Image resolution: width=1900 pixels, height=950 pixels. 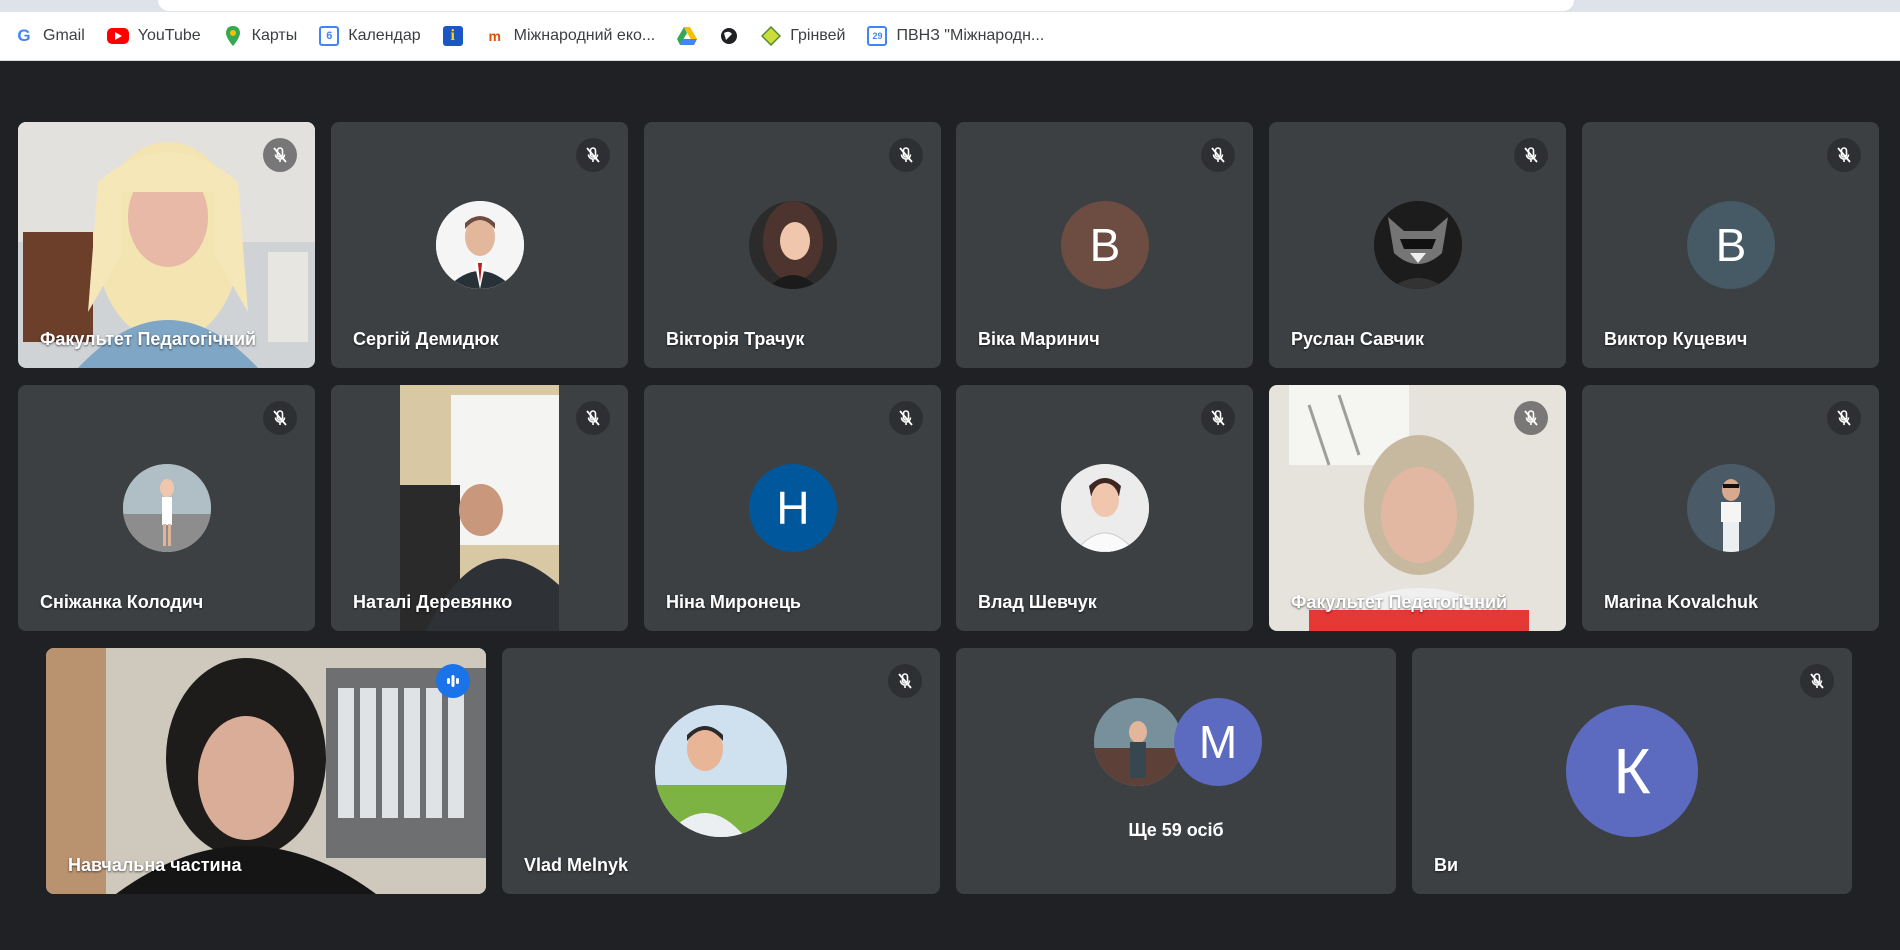 I want to click on bookmark-drive, so click(x=687, y=36).